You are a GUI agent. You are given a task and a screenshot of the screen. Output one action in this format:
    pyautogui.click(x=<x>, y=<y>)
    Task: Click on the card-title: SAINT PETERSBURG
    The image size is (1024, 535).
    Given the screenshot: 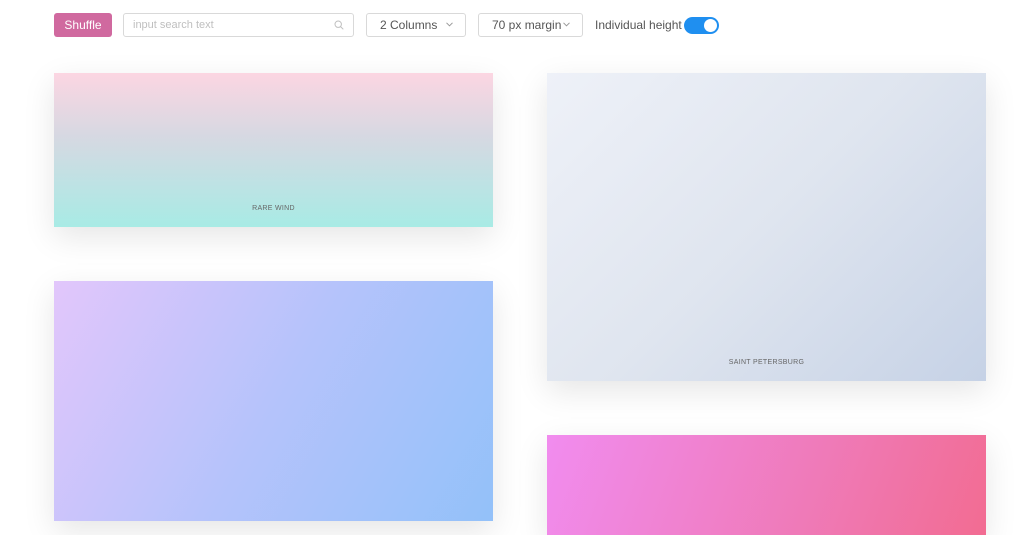 What is the action you would take?
    pyautogui.click(x=766, y=362)
    